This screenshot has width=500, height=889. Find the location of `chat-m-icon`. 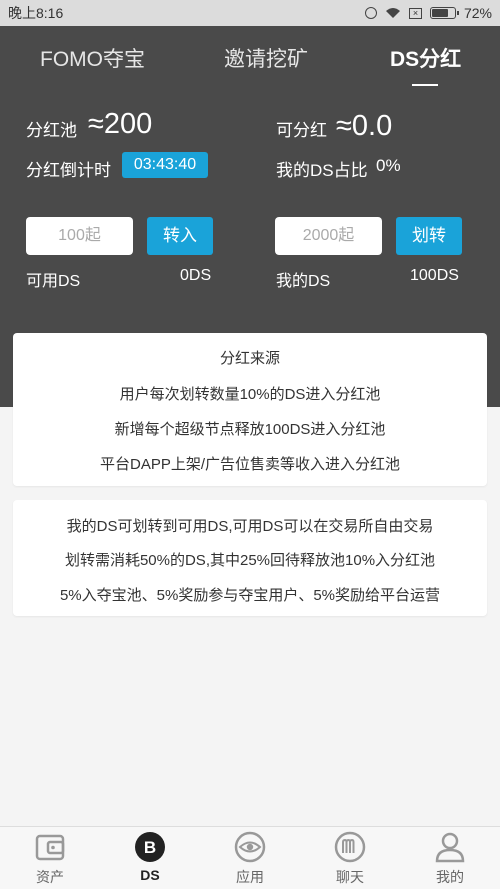

chat-m-icon is located at coordinates (350, 847).